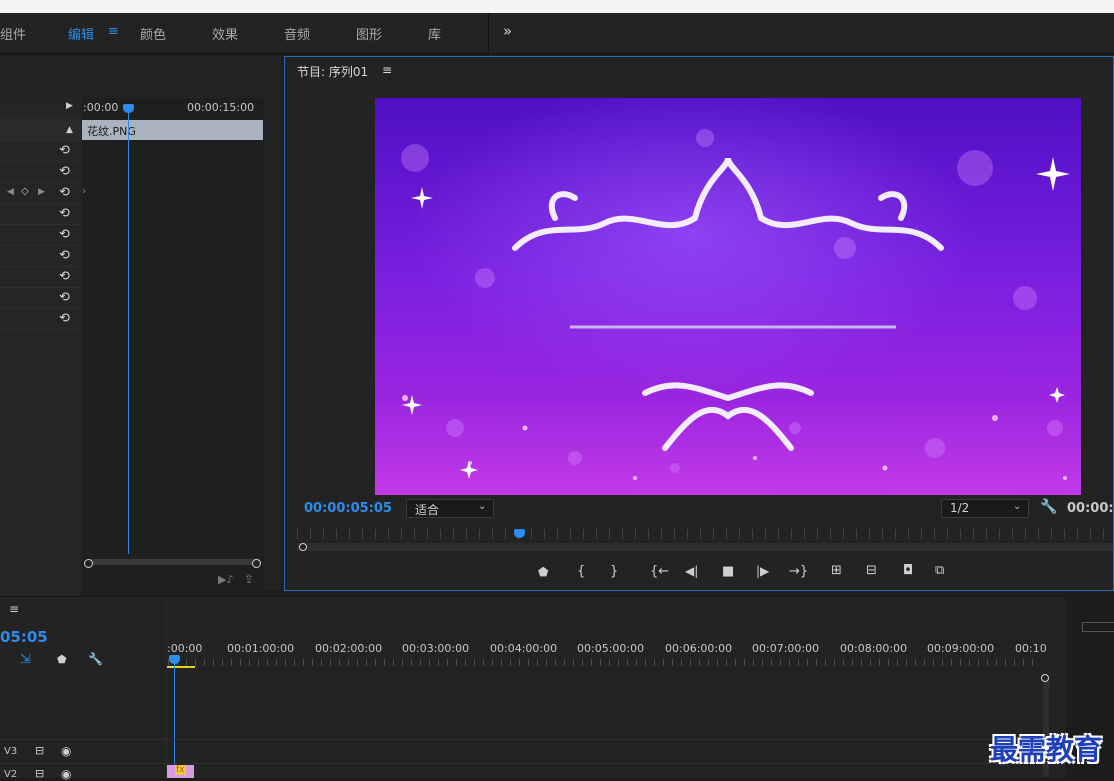 Image resolution: width=1114 pixels, height=781 pixels. What do you see at coordinates (84, 191) in the screenshot?
I see `keyframe-arrow-icon: ›` at bounding box center [84, 191].